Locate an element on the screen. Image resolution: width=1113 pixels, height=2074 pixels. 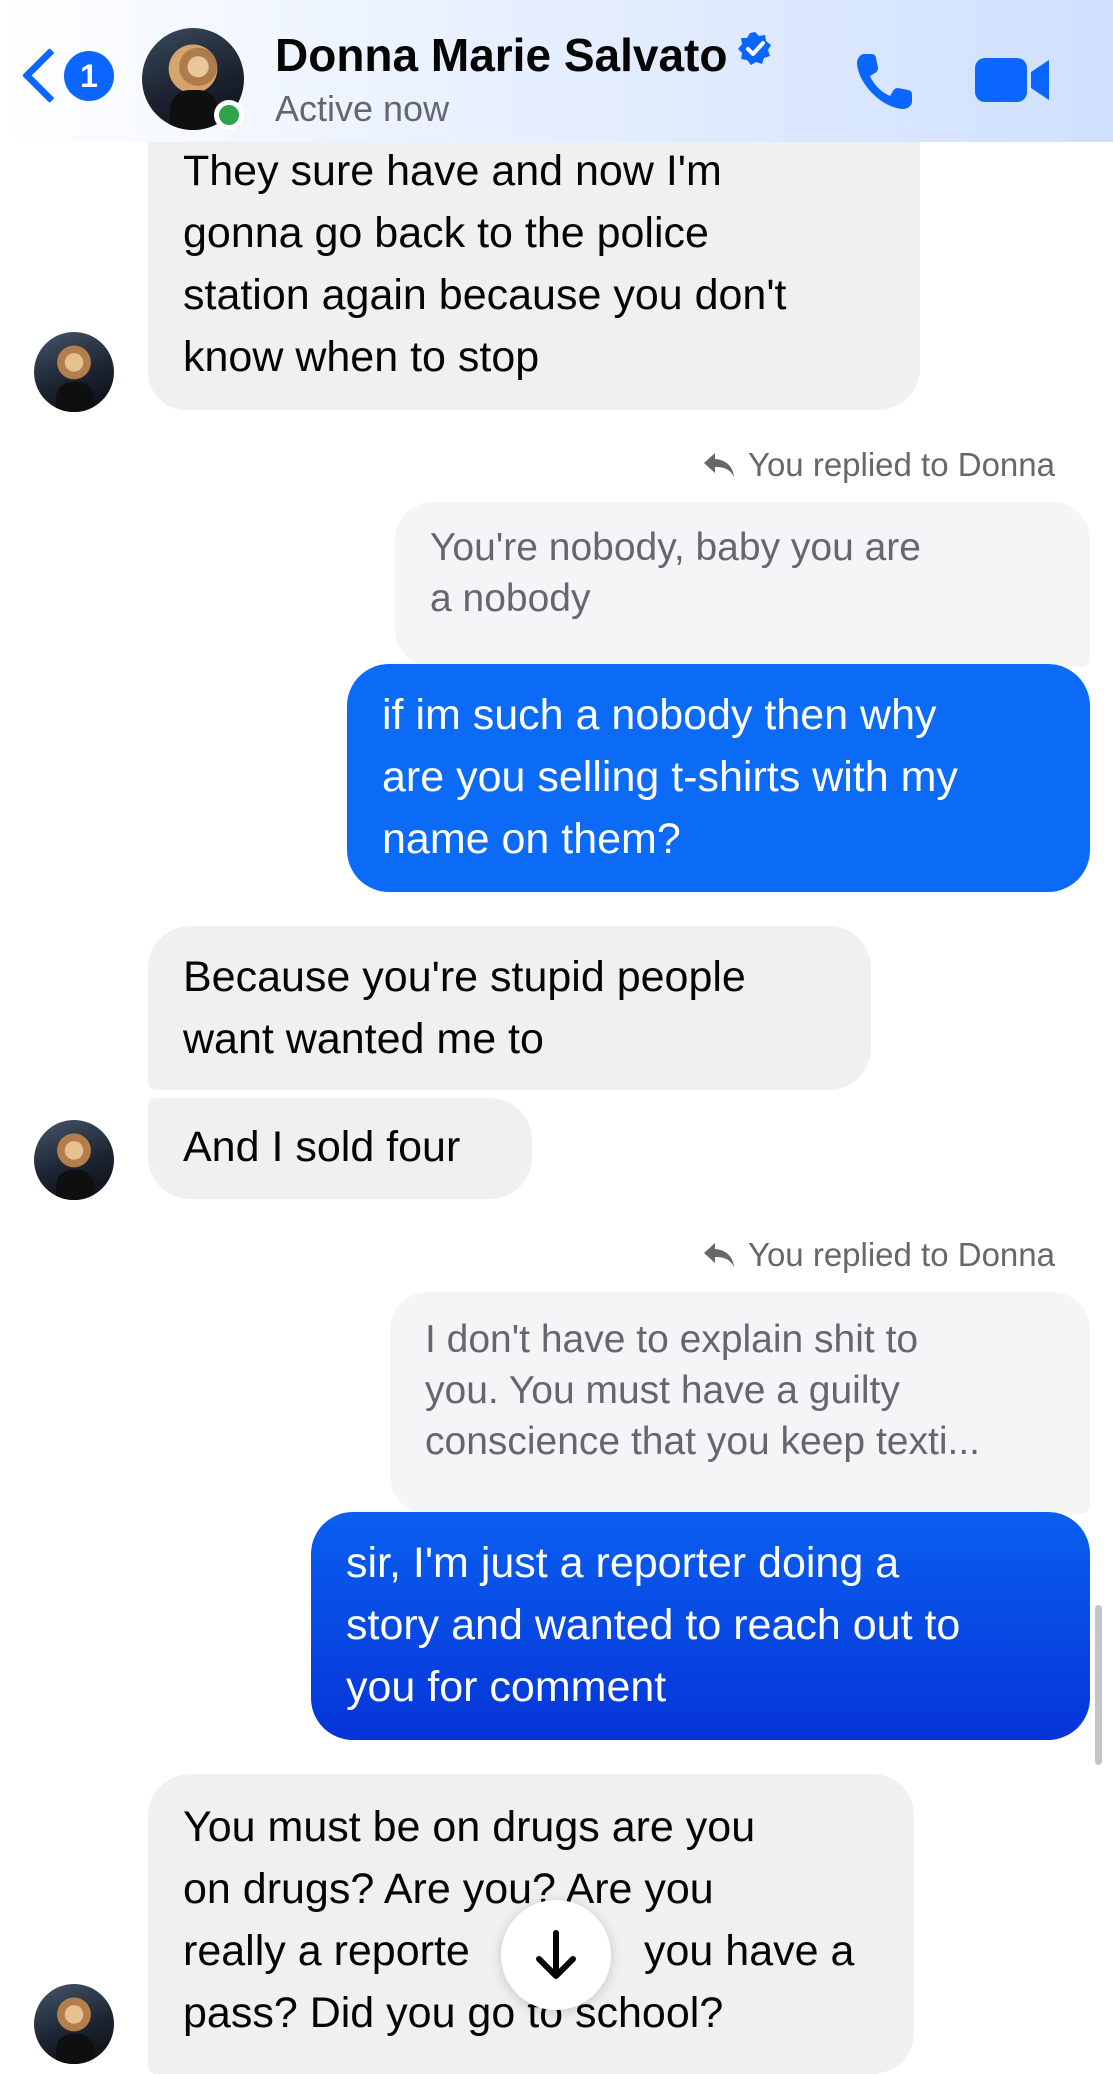
quoted-line: a nobody is located at coordinates (510, 598).